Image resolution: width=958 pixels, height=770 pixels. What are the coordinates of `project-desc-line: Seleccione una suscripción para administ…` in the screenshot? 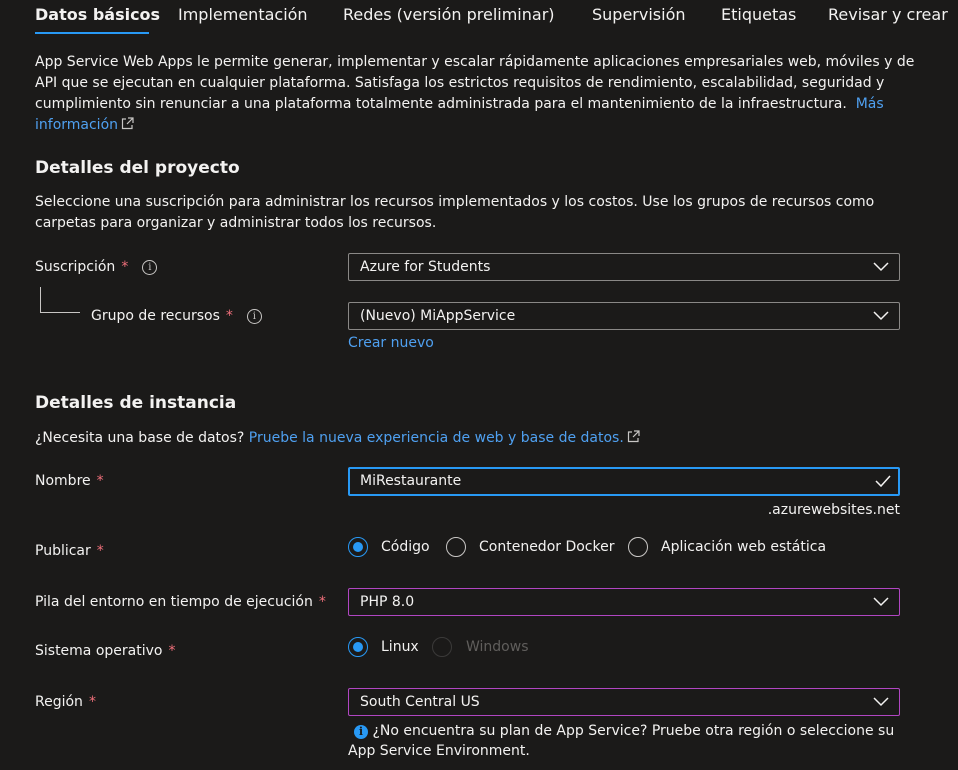 It's located at (455, 202).